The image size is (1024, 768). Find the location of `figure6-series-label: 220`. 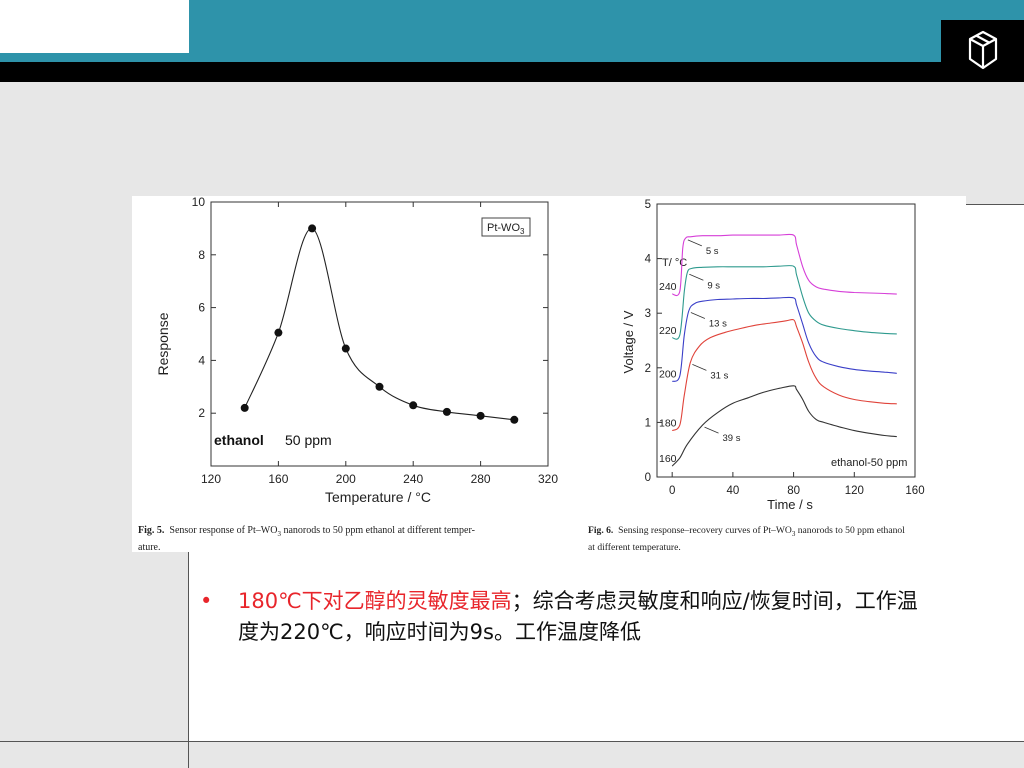

figure6-series-label: 220 is located at coordinates (668, 331).